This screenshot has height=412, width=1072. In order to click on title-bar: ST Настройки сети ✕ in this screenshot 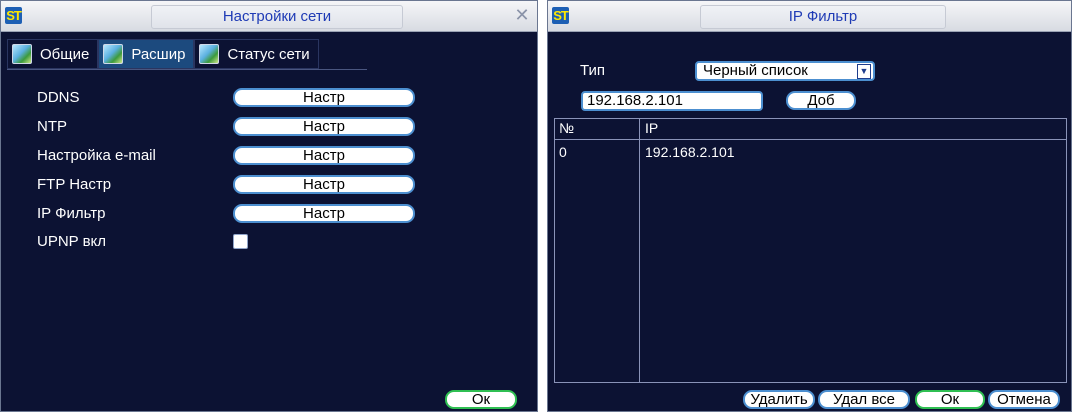, I will do `click(269, 16)`.